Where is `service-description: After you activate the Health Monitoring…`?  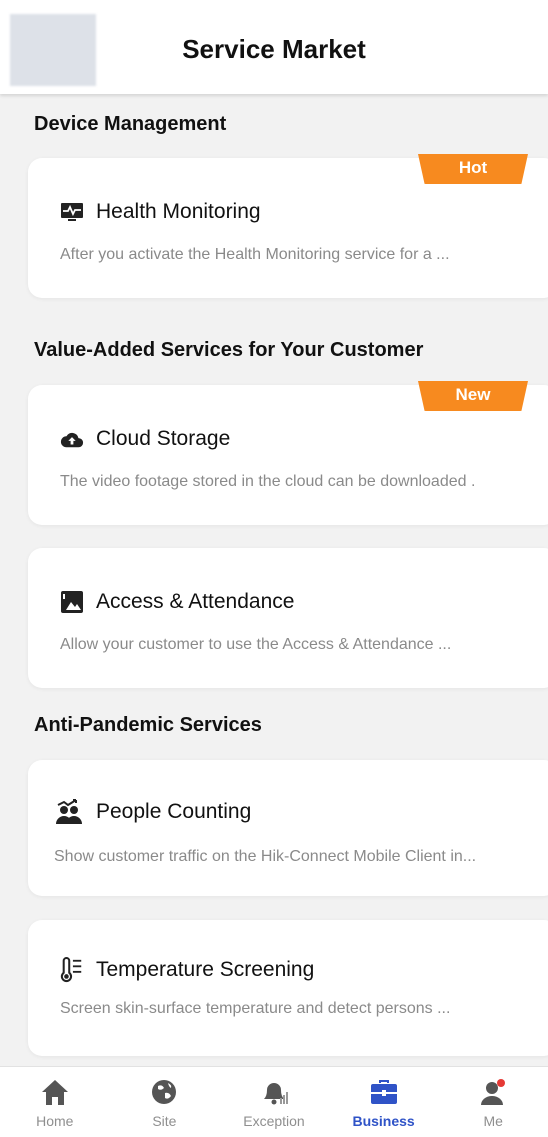 service-description: After you activate the Health Monitoring… is located at coordinates (255, 254).